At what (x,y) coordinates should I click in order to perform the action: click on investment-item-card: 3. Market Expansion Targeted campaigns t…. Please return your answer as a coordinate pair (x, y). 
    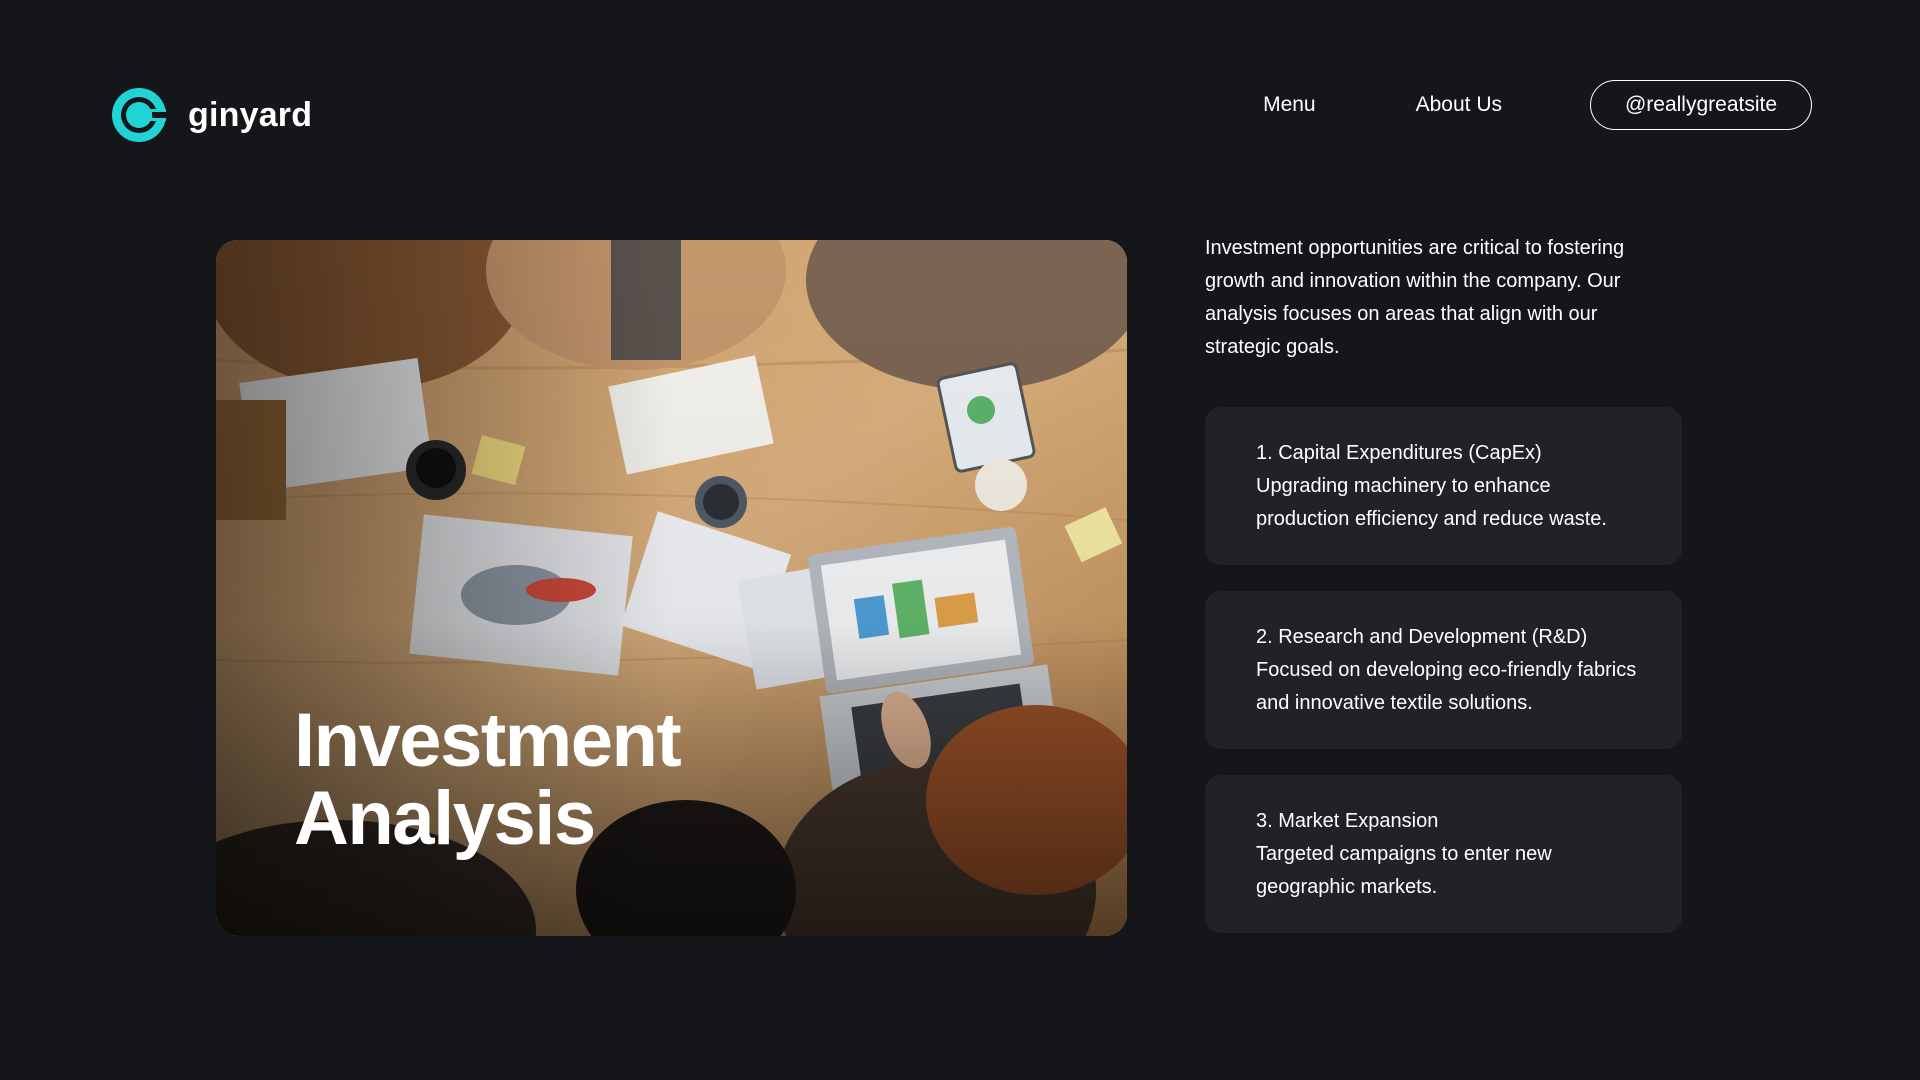
    Looking at the image, I should click on (1443, 854).